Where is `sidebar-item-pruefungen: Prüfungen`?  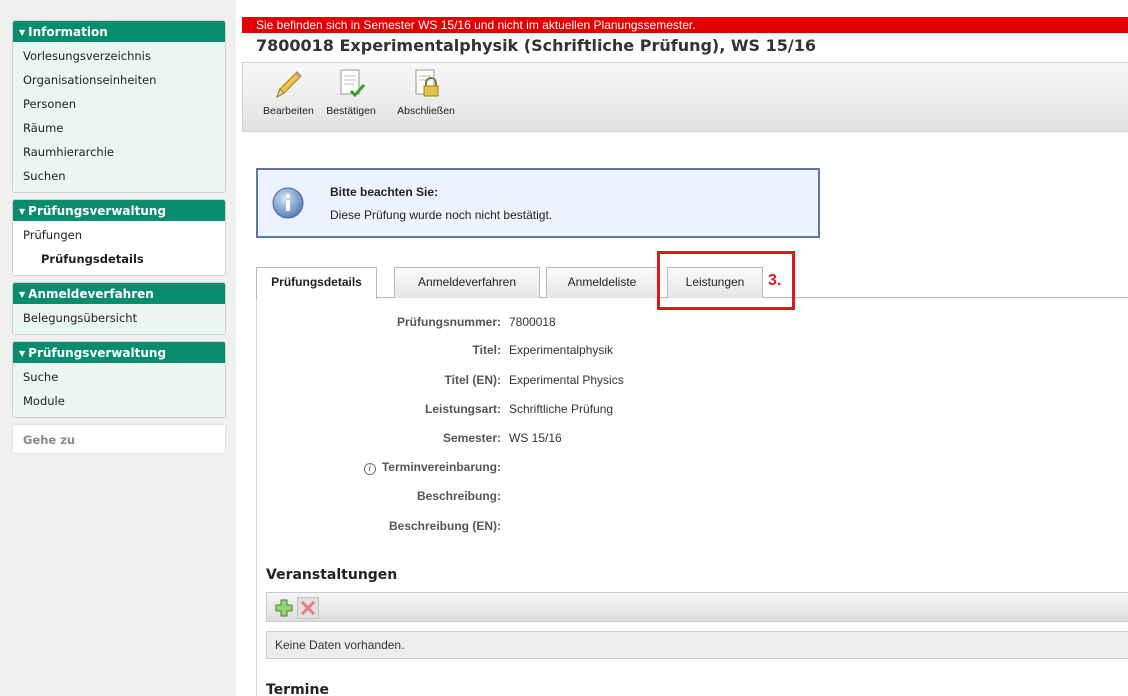
sidebar-item-pruefungen: Prüfungen is located at coordinates (119, 235).